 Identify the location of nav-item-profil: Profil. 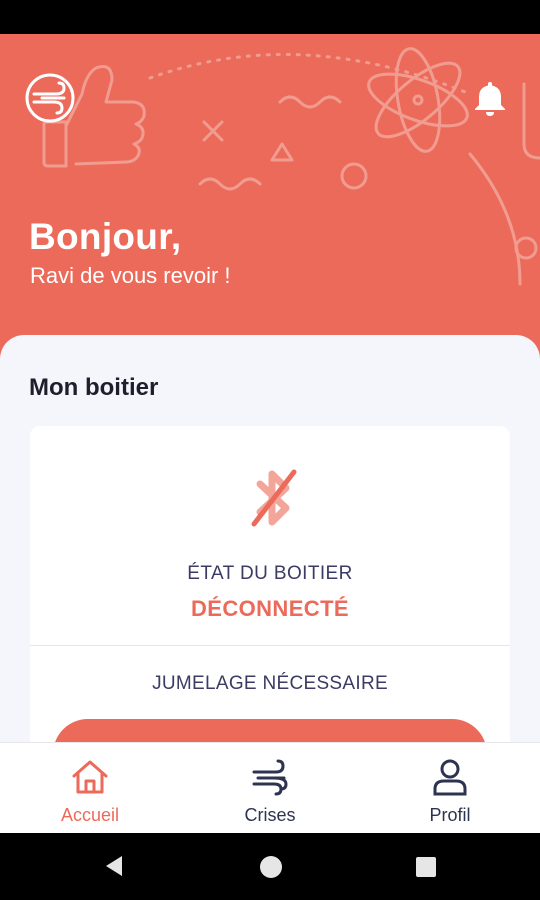
(450, 788).